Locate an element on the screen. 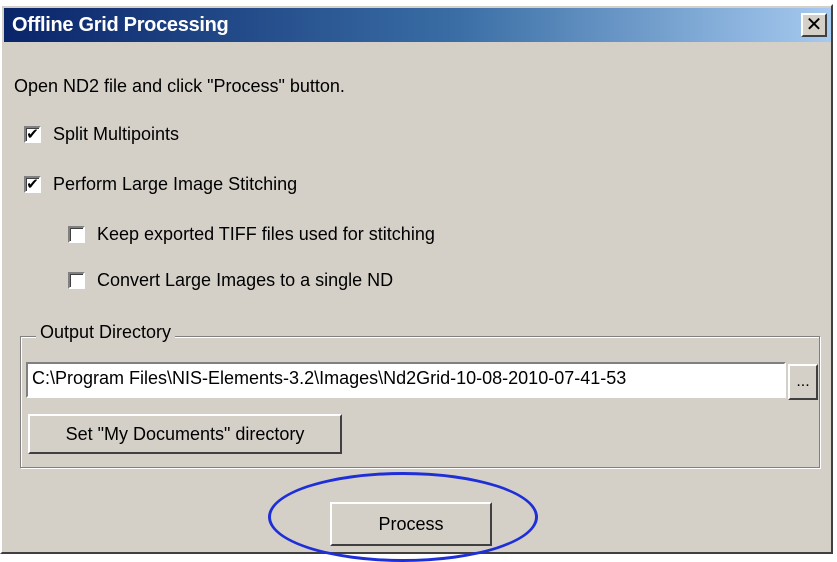  close-icon: ✕ is located at coordinates (814, 25).